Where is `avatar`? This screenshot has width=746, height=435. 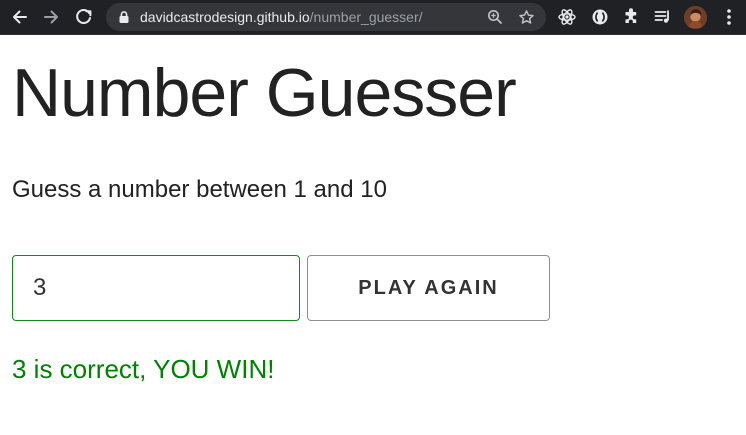
avatar is located at coordinates (695, 17).